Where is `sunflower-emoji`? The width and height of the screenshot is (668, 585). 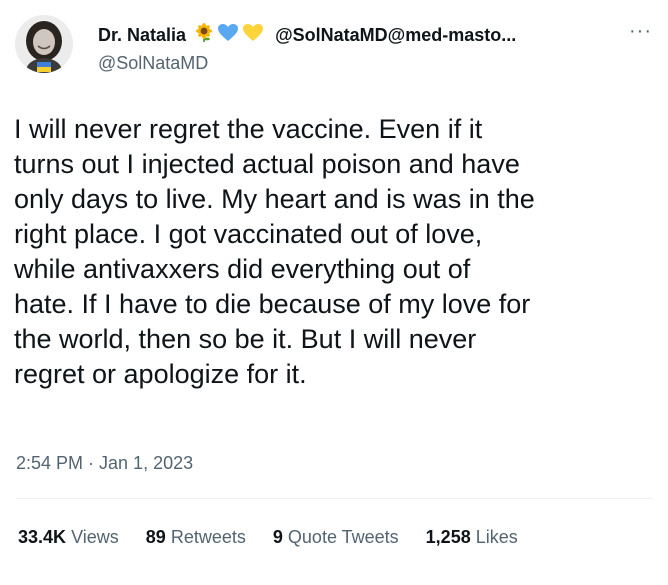 sunflower-emoji is located at coordinates (204, 36).